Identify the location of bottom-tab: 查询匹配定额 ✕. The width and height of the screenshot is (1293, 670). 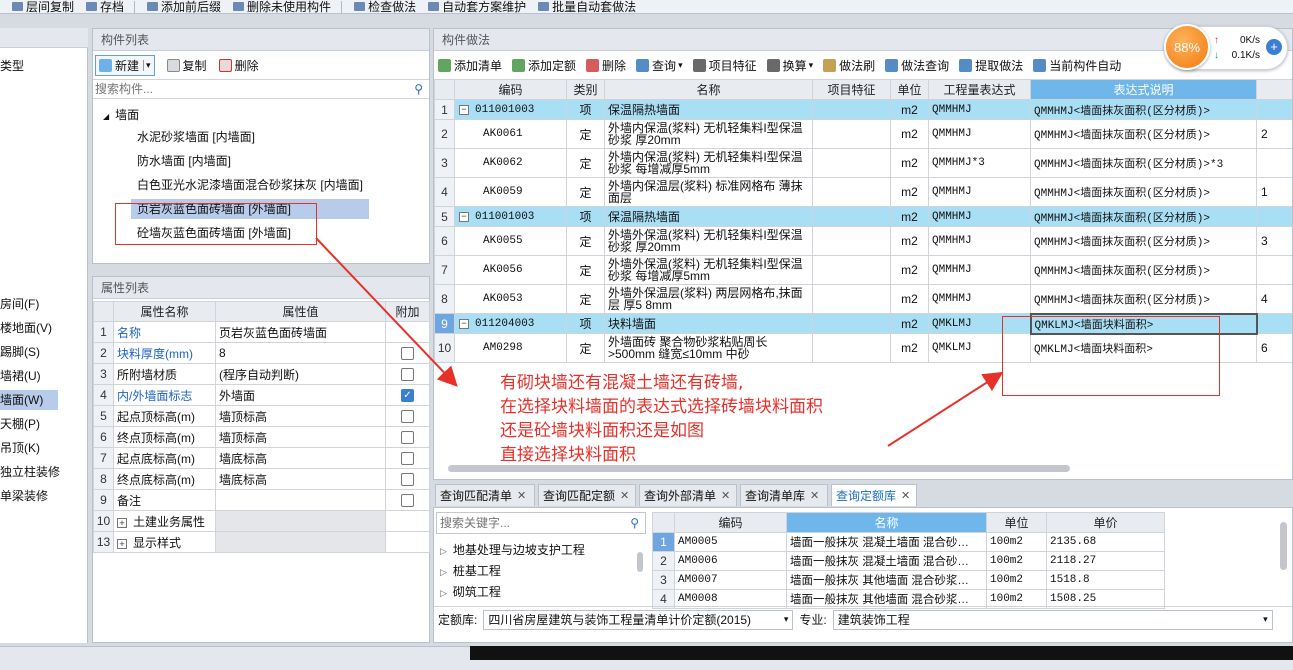
(587, 495).